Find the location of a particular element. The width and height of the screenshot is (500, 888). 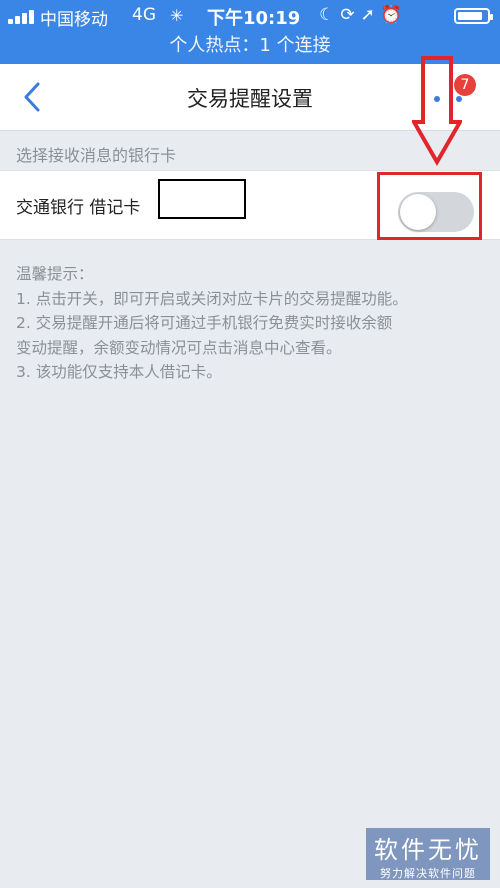

tips-line: 3. 该功能仅支持本人借记卡。 is located at coordinates (119, 372).